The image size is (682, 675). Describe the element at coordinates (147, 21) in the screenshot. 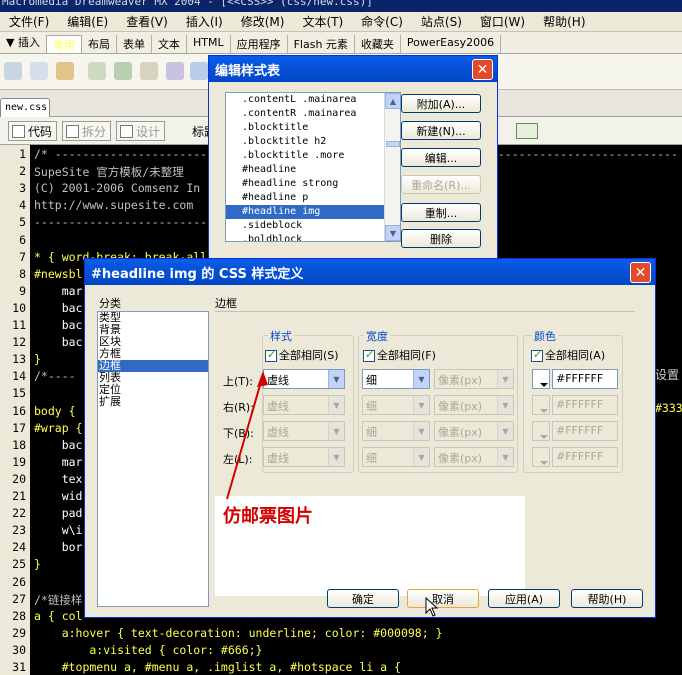

I see `menu-item-2: 查看(V)` at that location.